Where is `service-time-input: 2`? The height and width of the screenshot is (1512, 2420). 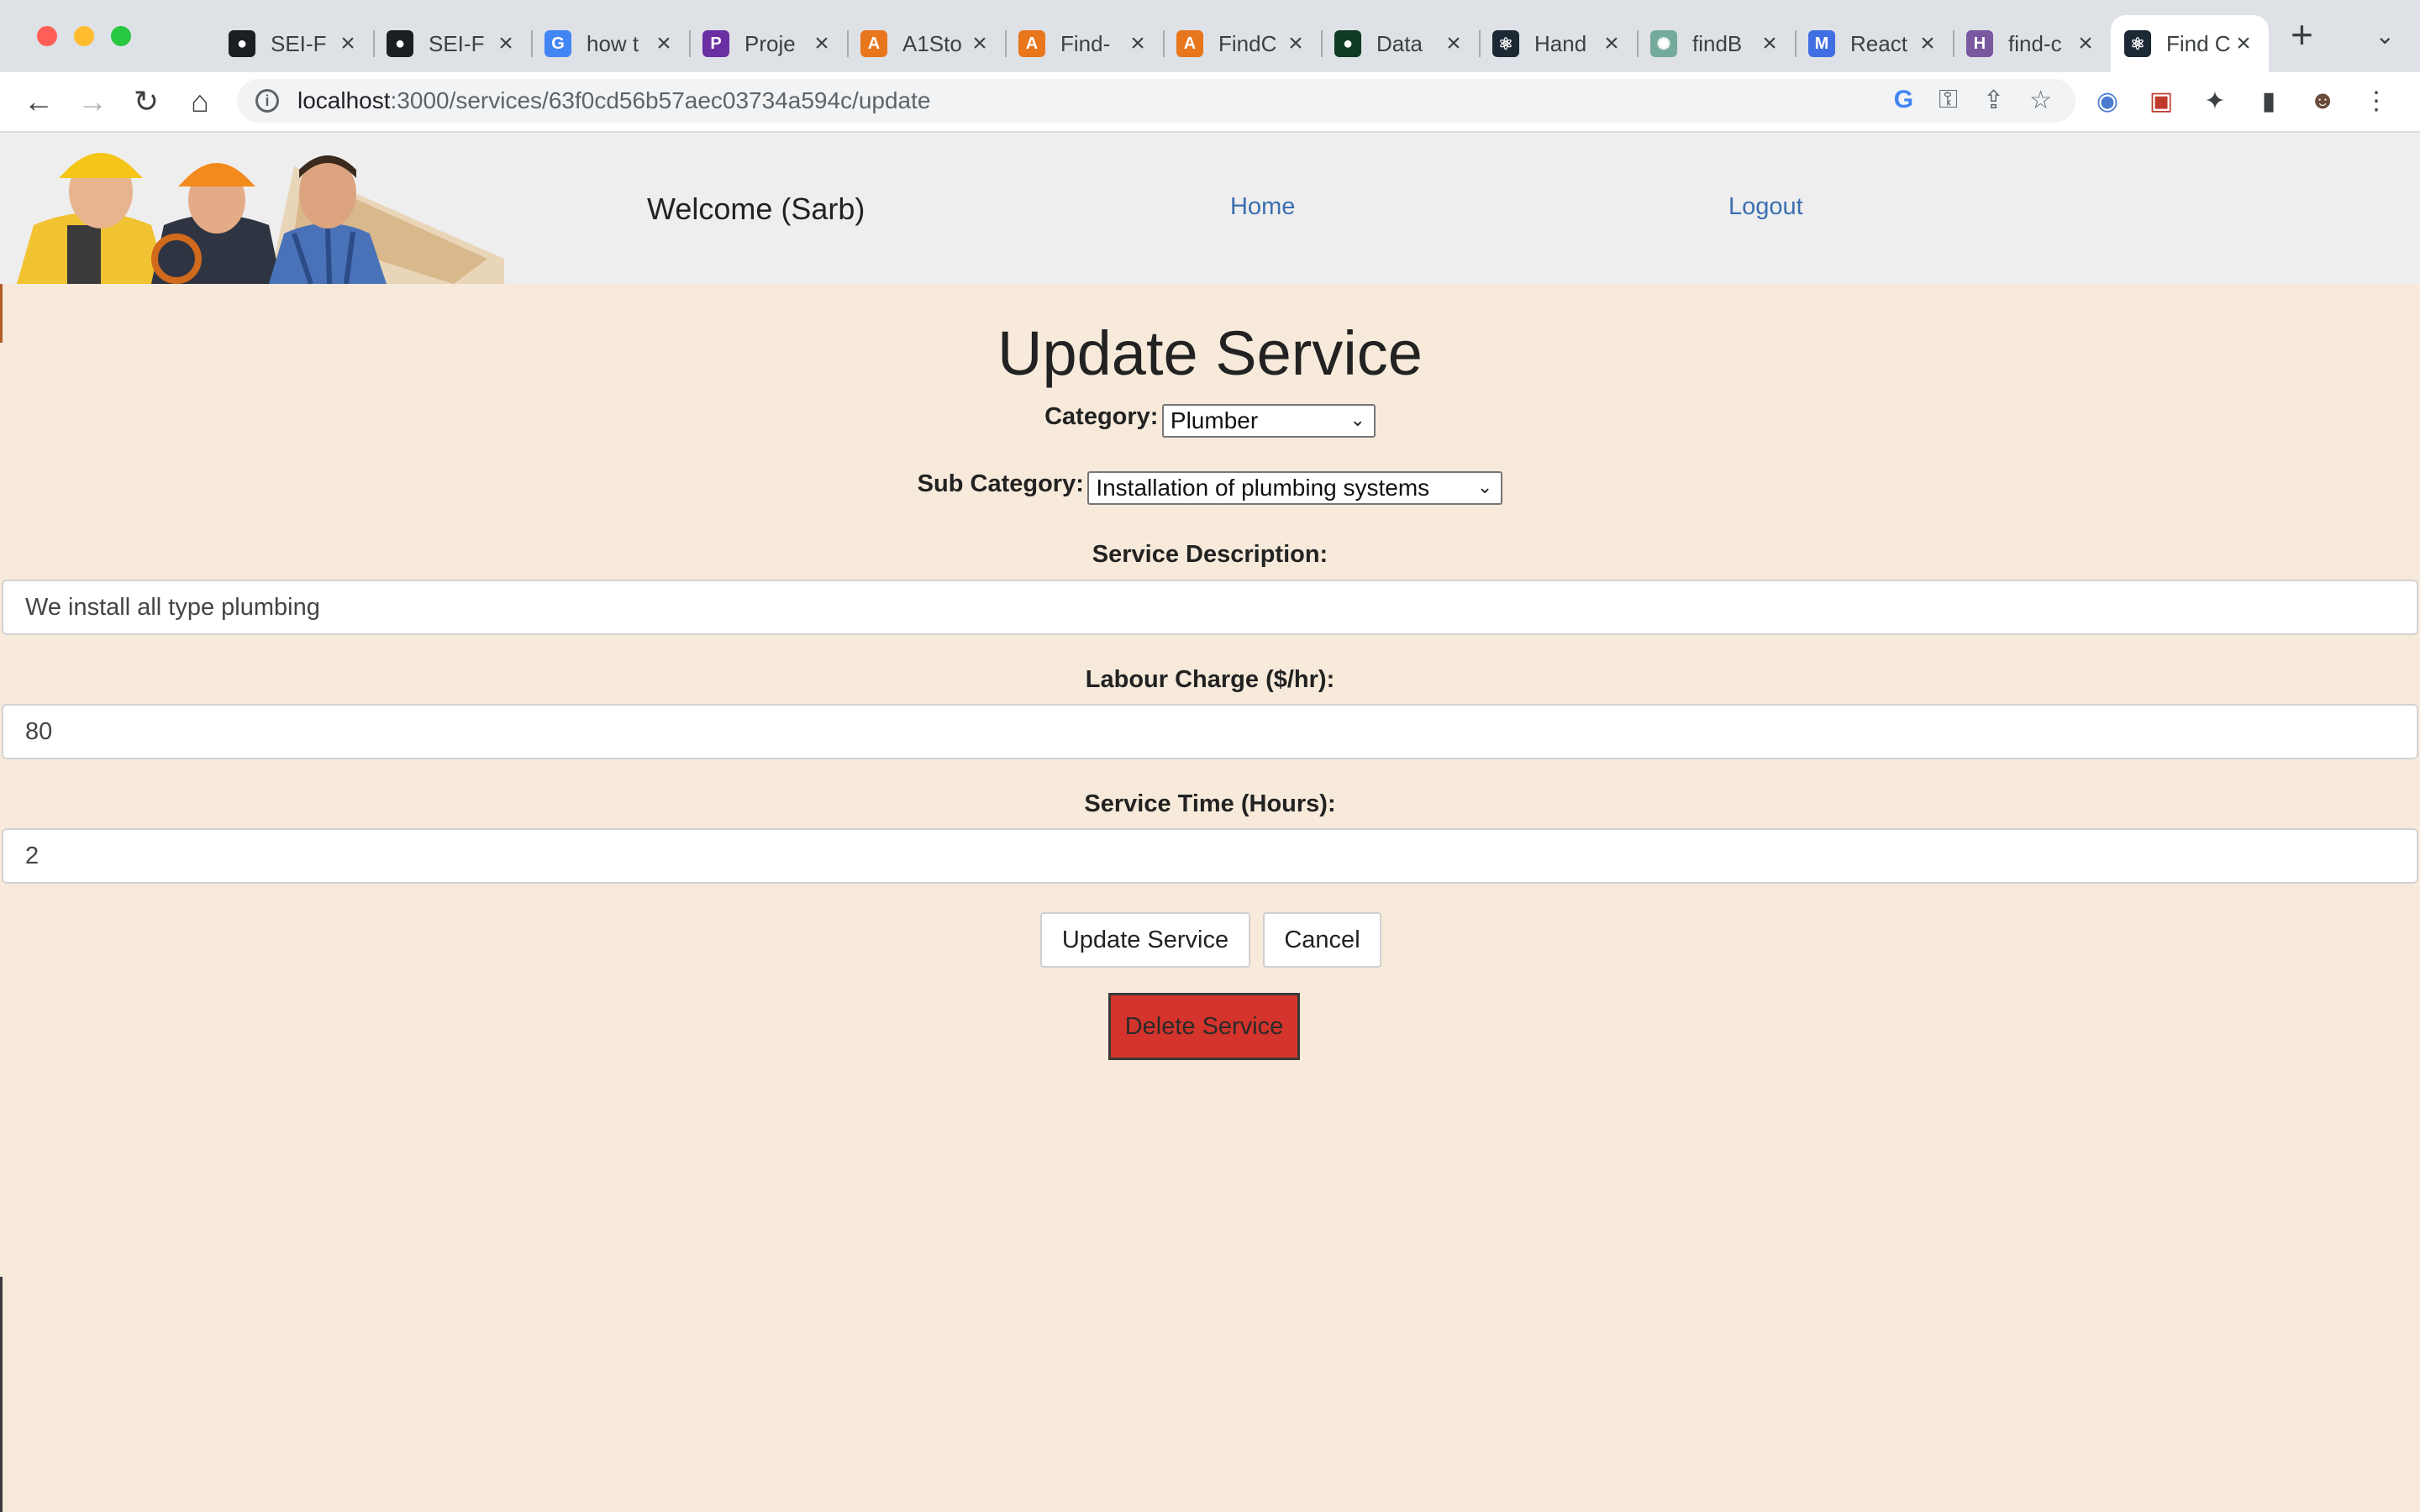
service-time-input: 2 is located at coordinates (1210, 856).